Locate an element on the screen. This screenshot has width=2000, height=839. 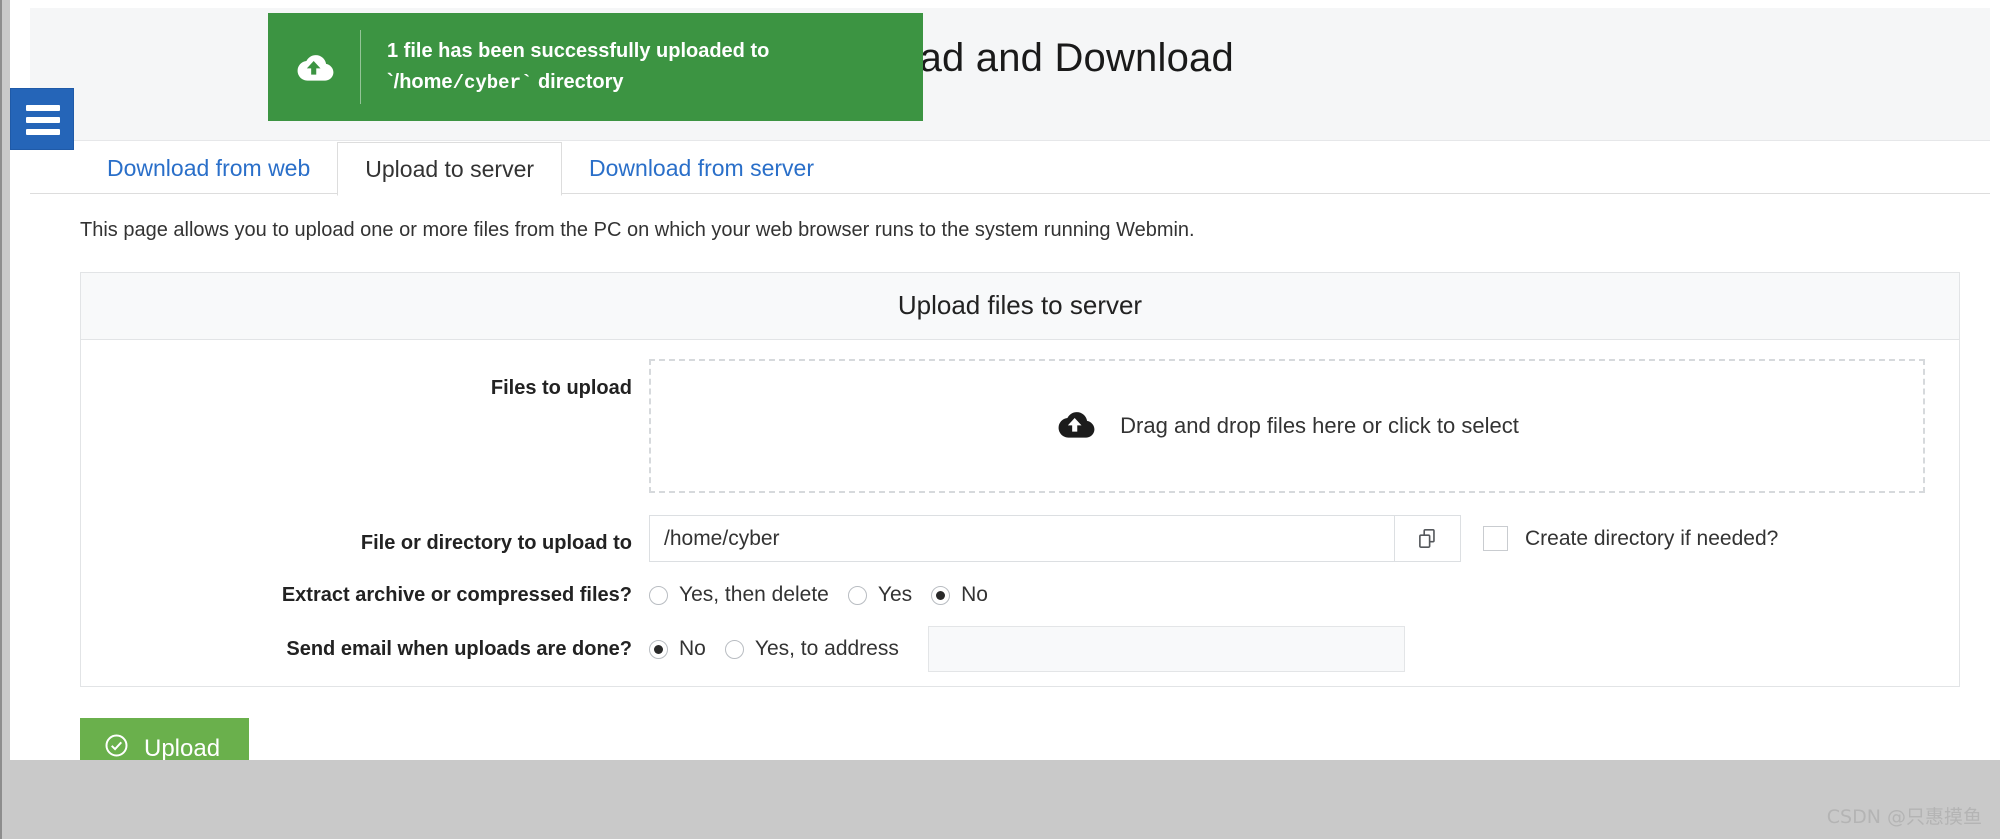
extract-option-label: No is located at coordinates (974, 594).